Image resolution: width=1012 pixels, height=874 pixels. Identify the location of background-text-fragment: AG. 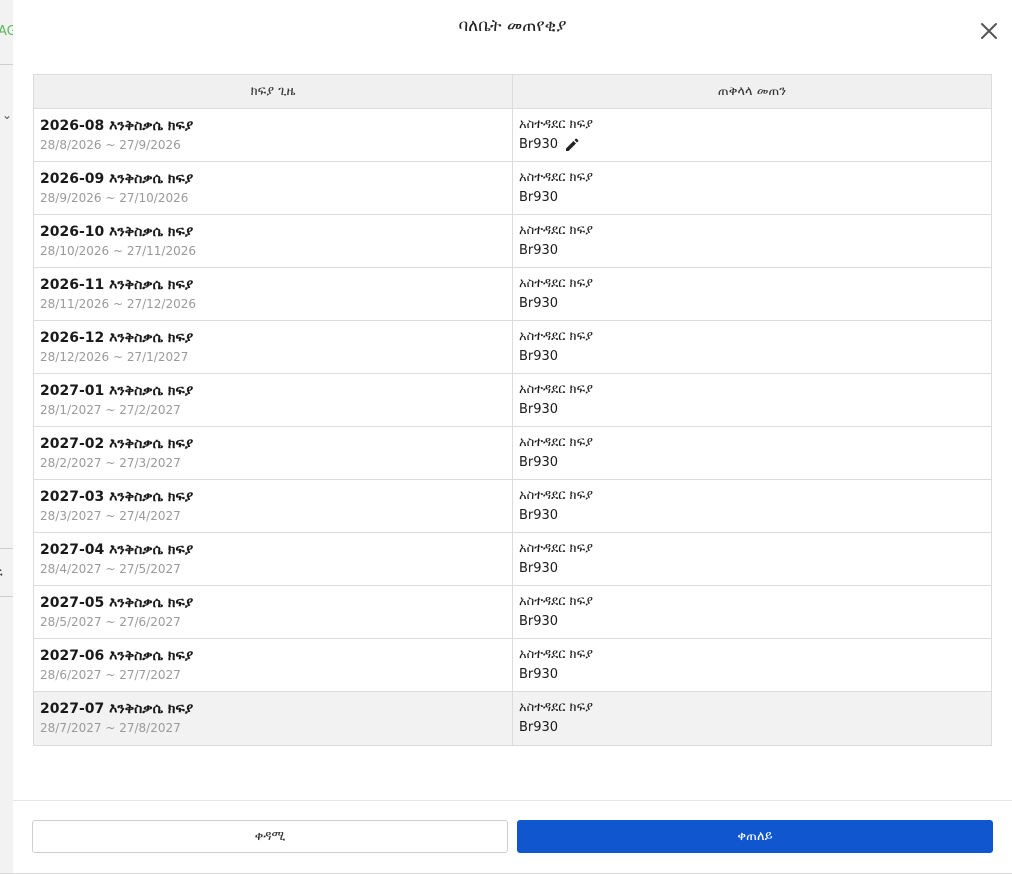
(7, 31).